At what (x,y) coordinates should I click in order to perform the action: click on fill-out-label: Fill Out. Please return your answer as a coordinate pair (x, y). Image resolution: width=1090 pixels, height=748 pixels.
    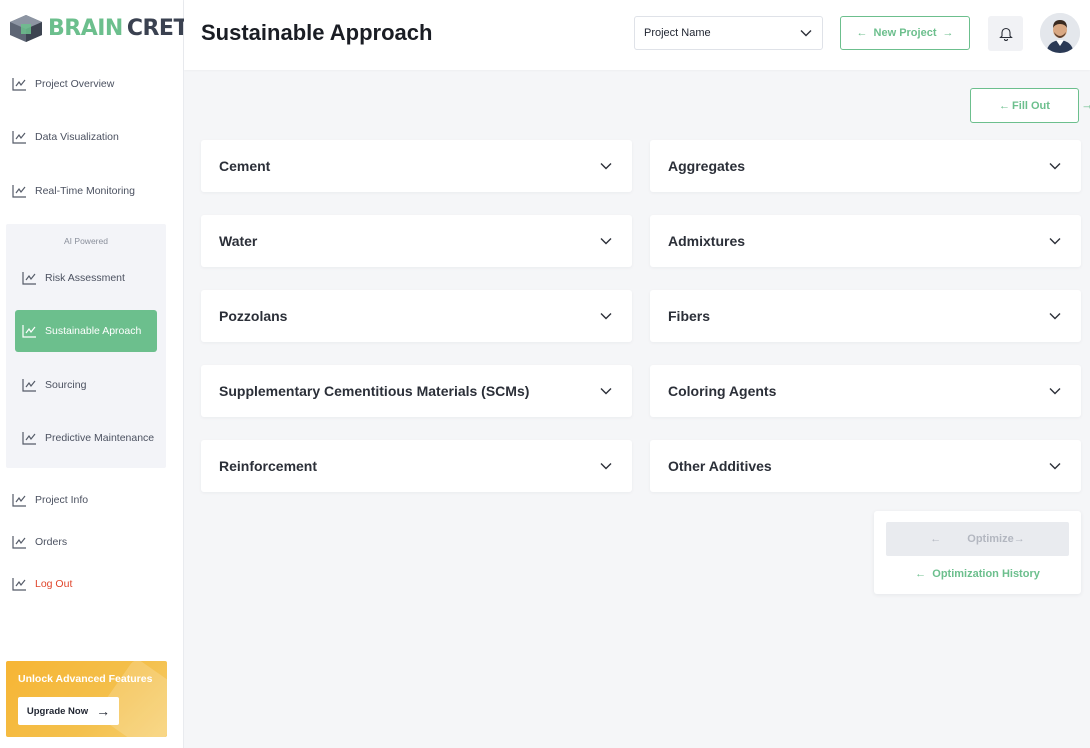
    Looking at the image, I should click on (1031, 105).